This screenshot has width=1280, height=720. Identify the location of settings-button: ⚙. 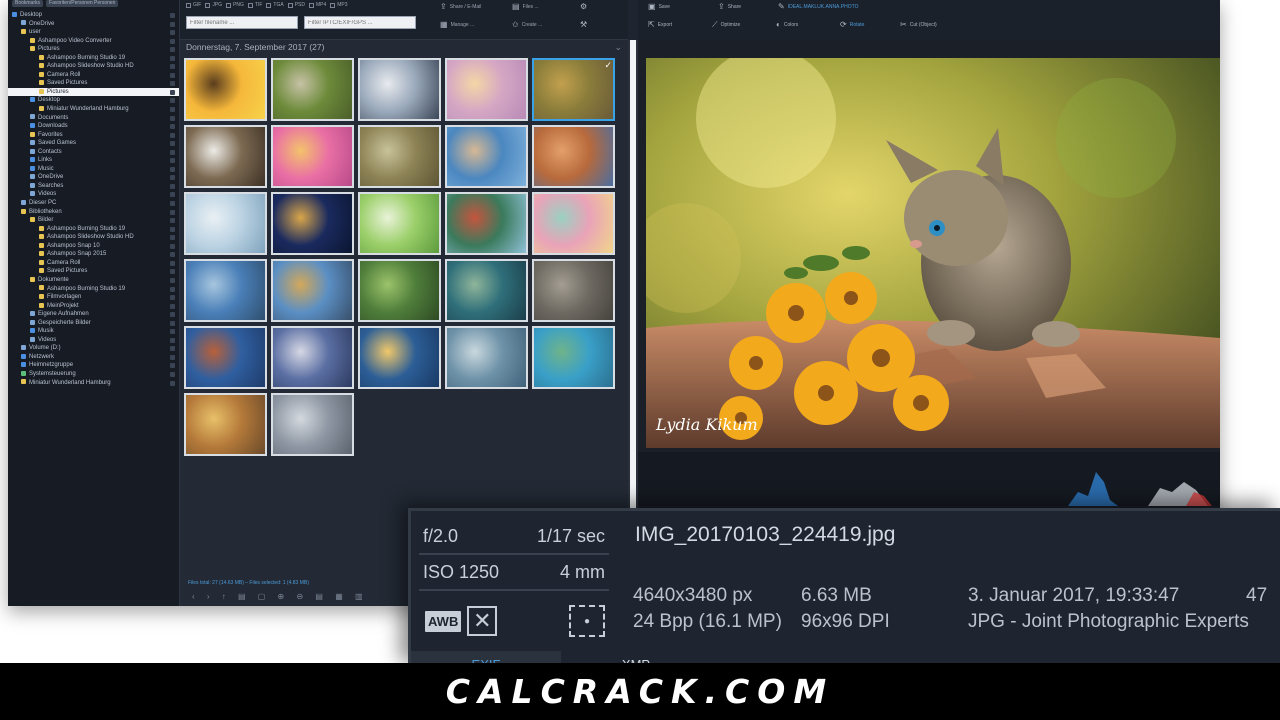
(583, 6).